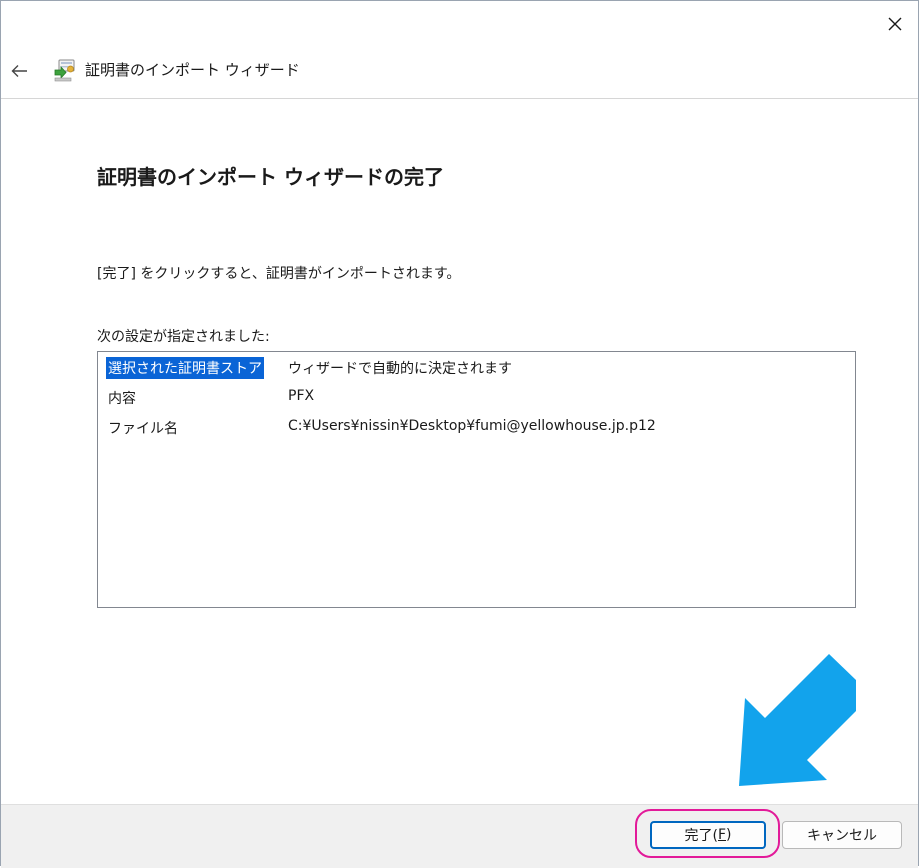  I want to click on setting-value: PFX, so click(301, 396).